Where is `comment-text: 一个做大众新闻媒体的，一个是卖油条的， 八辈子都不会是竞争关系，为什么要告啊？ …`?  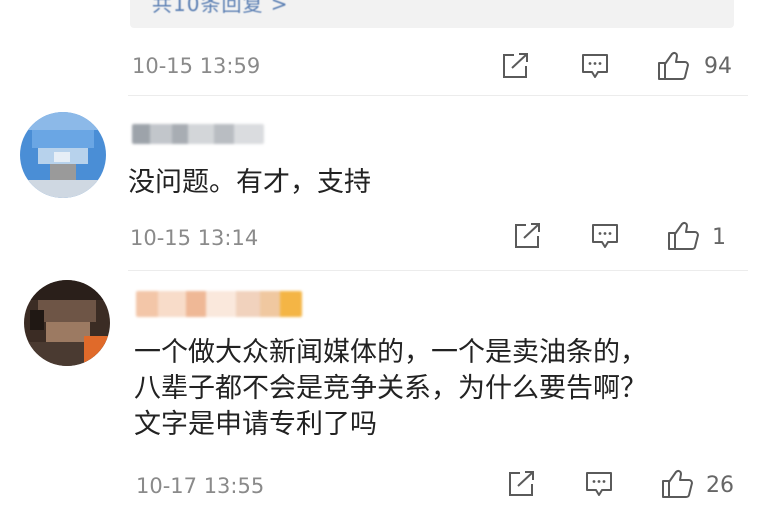 comment-text: 一个做大众新闻媒体的，一个是卖油条的， 八辈子都不会是竞争关系，为什么要告啊？ … is located at coordinates (390, 389).